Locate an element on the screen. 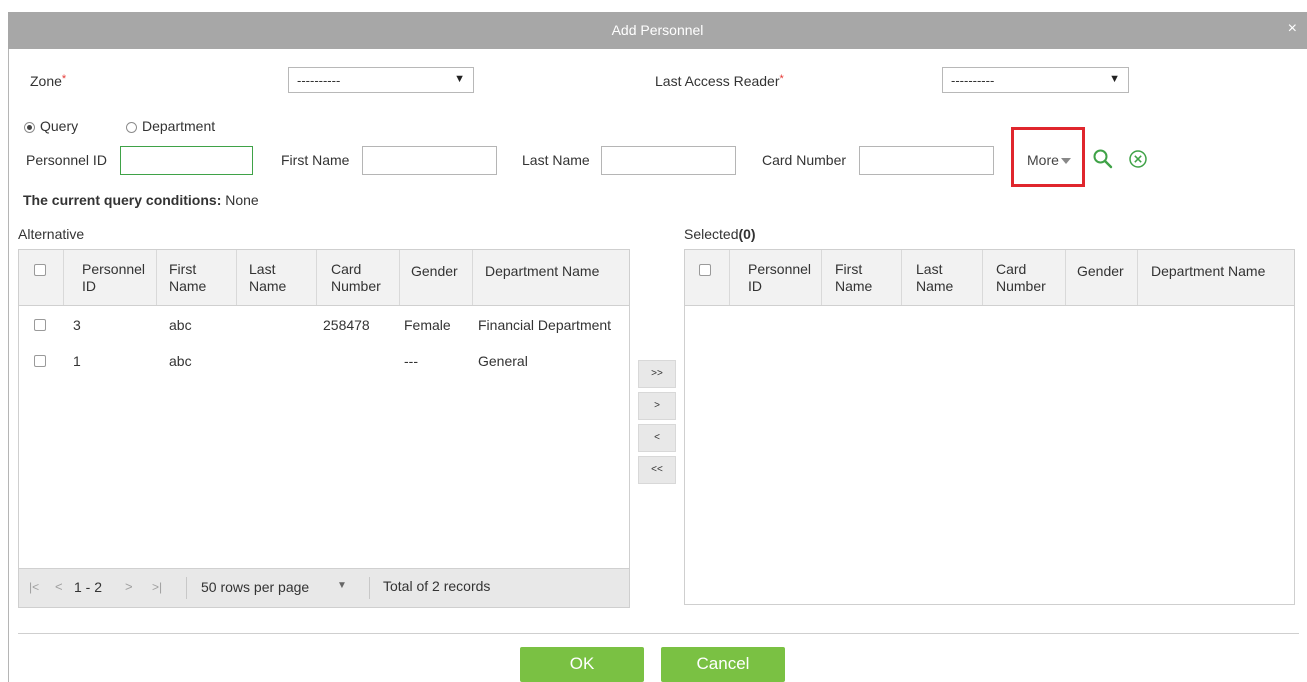 This screenshot has width=1307, height=682. rows-per-page-select: 50 rows per page is located at coordinates (255, 587).